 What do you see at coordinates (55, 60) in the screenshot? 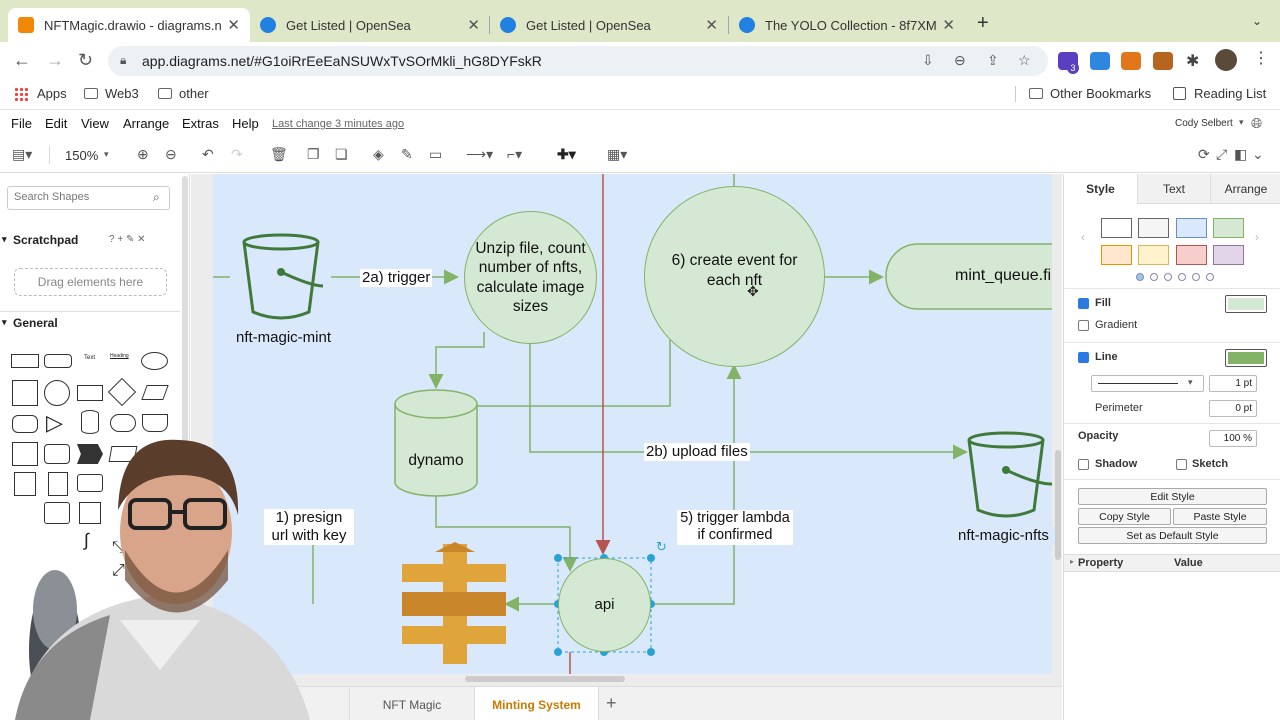
I see `forward-icon: →` at bounding box center [55, 60].